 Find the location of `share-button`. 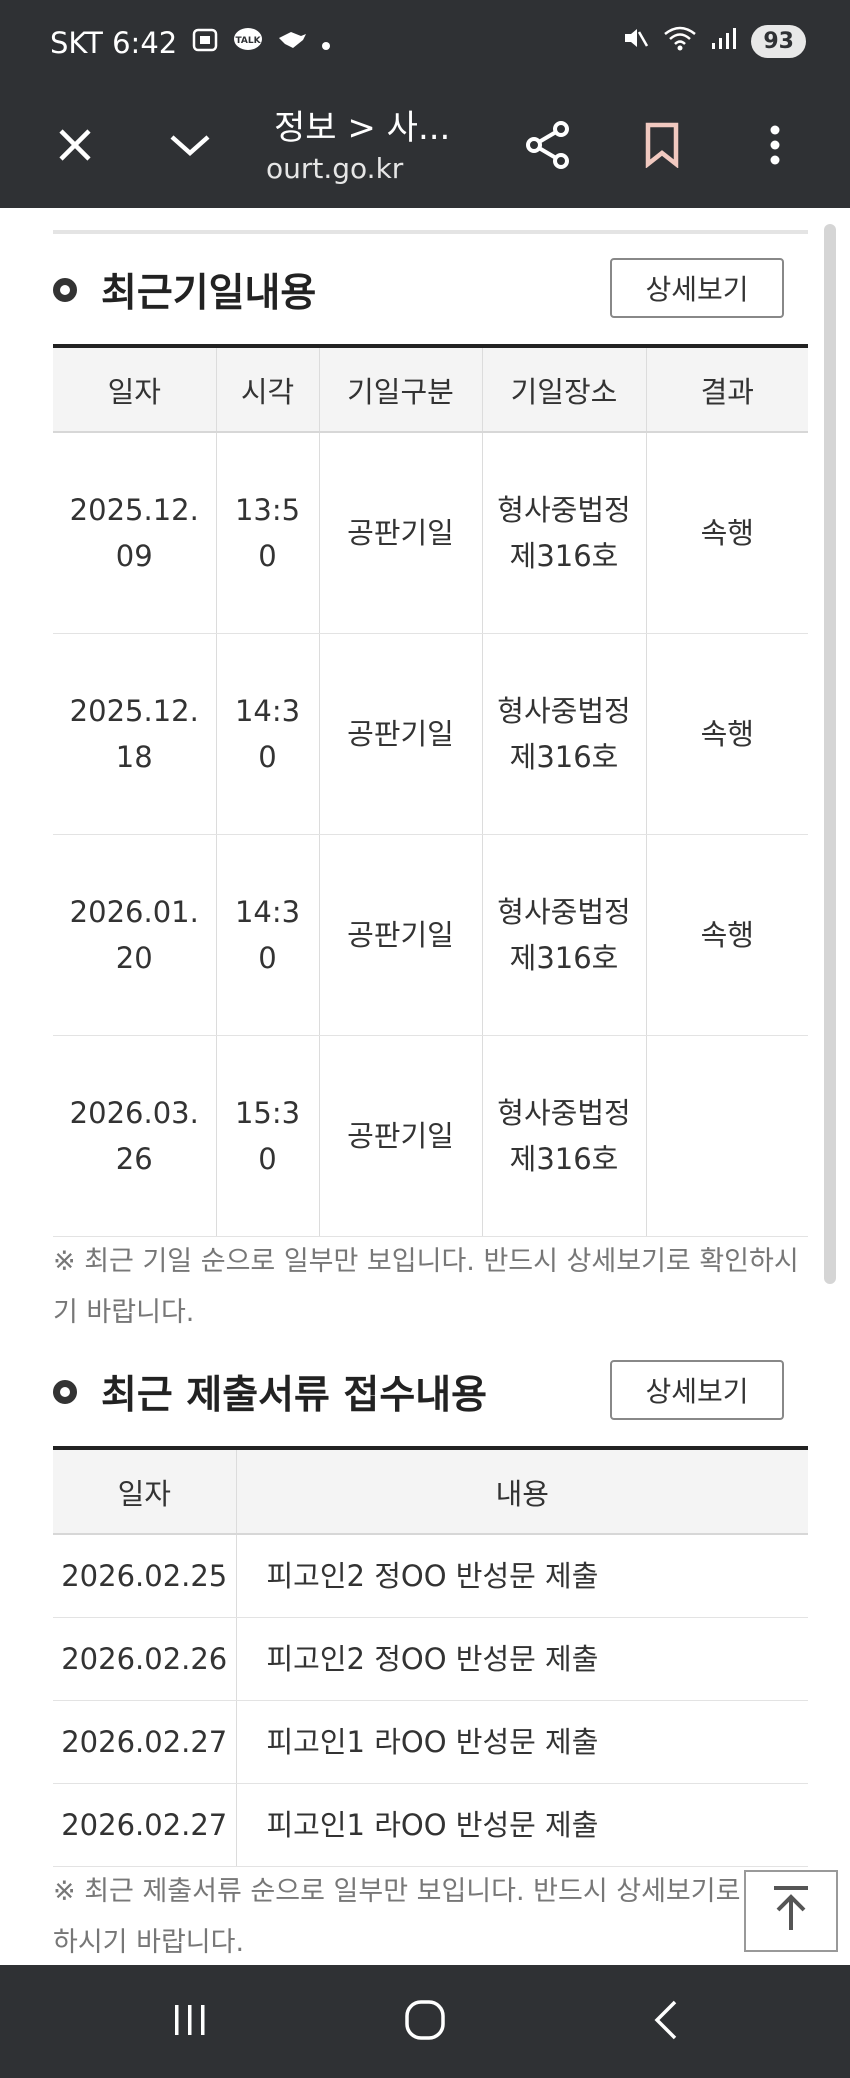

share-button is located at coordinates (548, 147).